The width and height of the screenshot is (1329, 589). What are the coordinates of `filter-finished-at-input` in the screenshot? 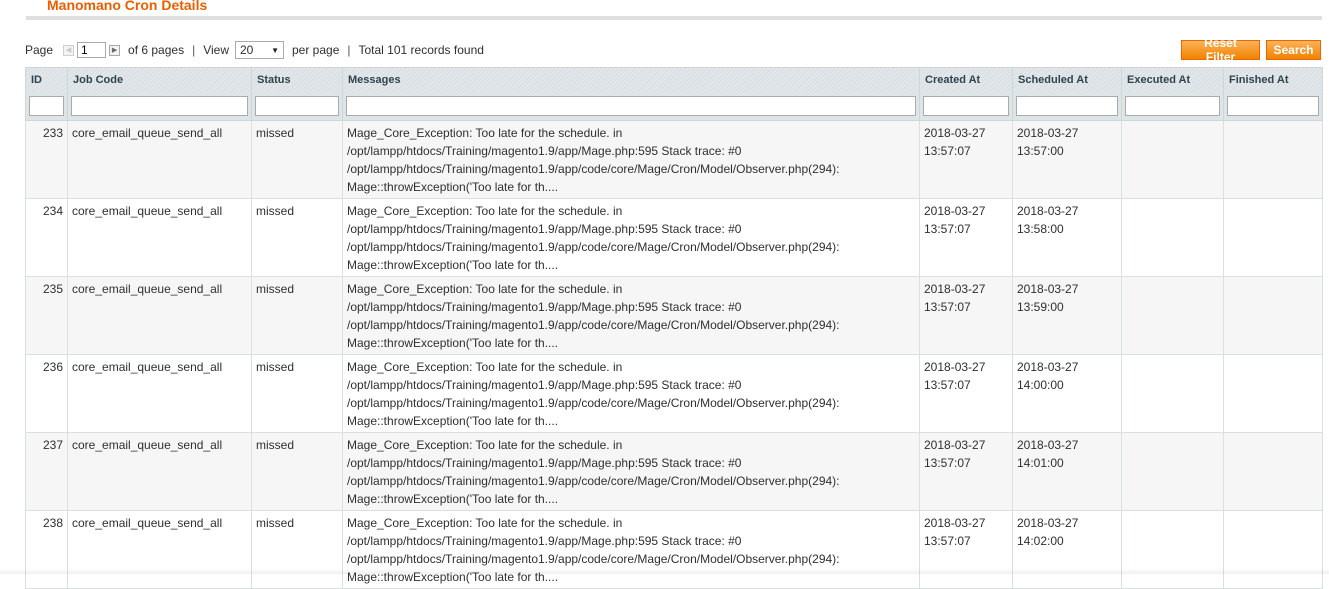 It's located at (1273, 106).